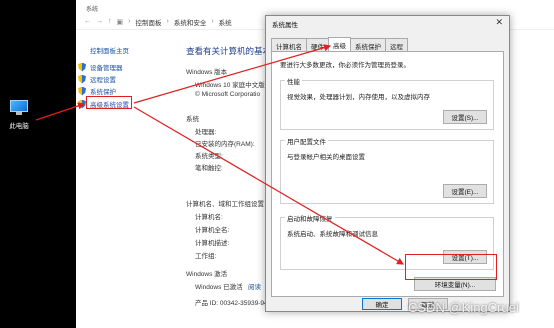 This screenshot has width=554, height=328. Describe the element at coordinates (228, 94) in the screenshot. I see `copyright-value: © Microsoft Corporatio` at that location.